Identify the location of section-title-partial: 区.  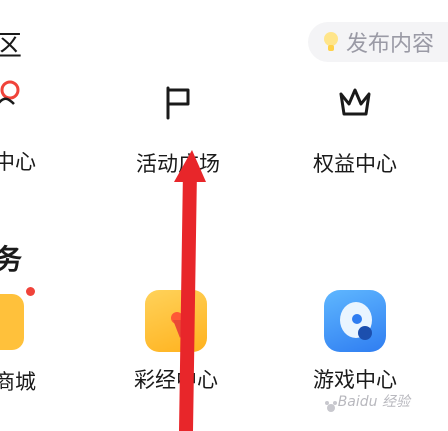
(11, 45).